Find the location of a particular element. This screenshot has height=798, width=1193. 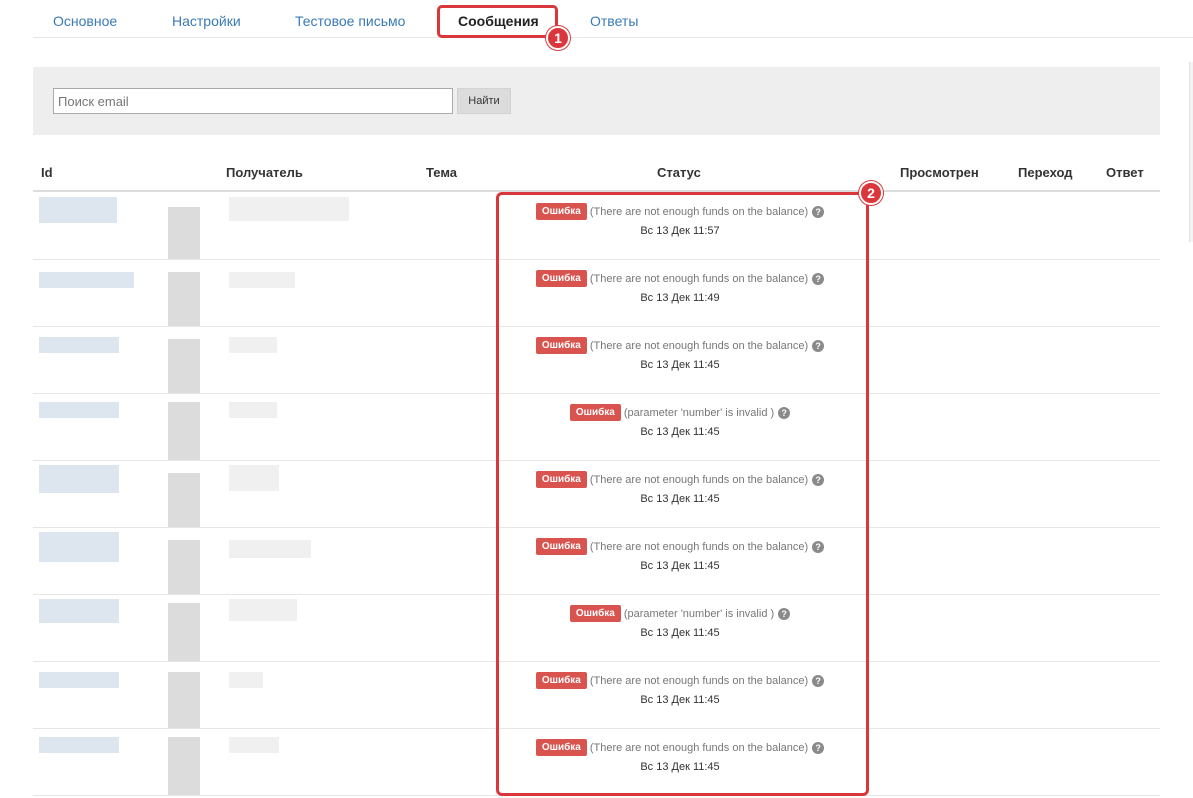

column-header-reply: Ответ is located at coordinates (1125, 172).